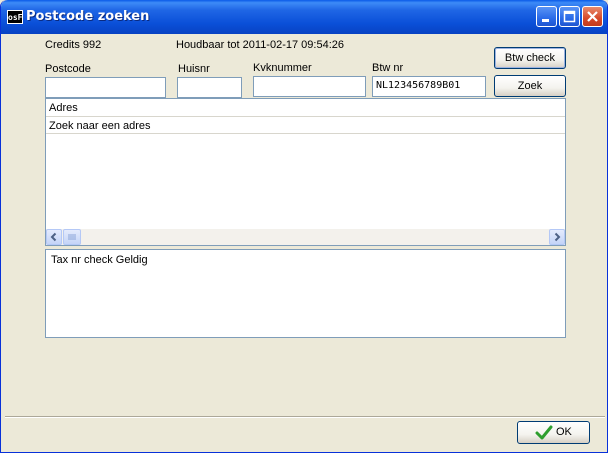 The height and width of the screenshot is (453, 608). I want to click on list-item: Zoek naar een adres, so click(305, 126).